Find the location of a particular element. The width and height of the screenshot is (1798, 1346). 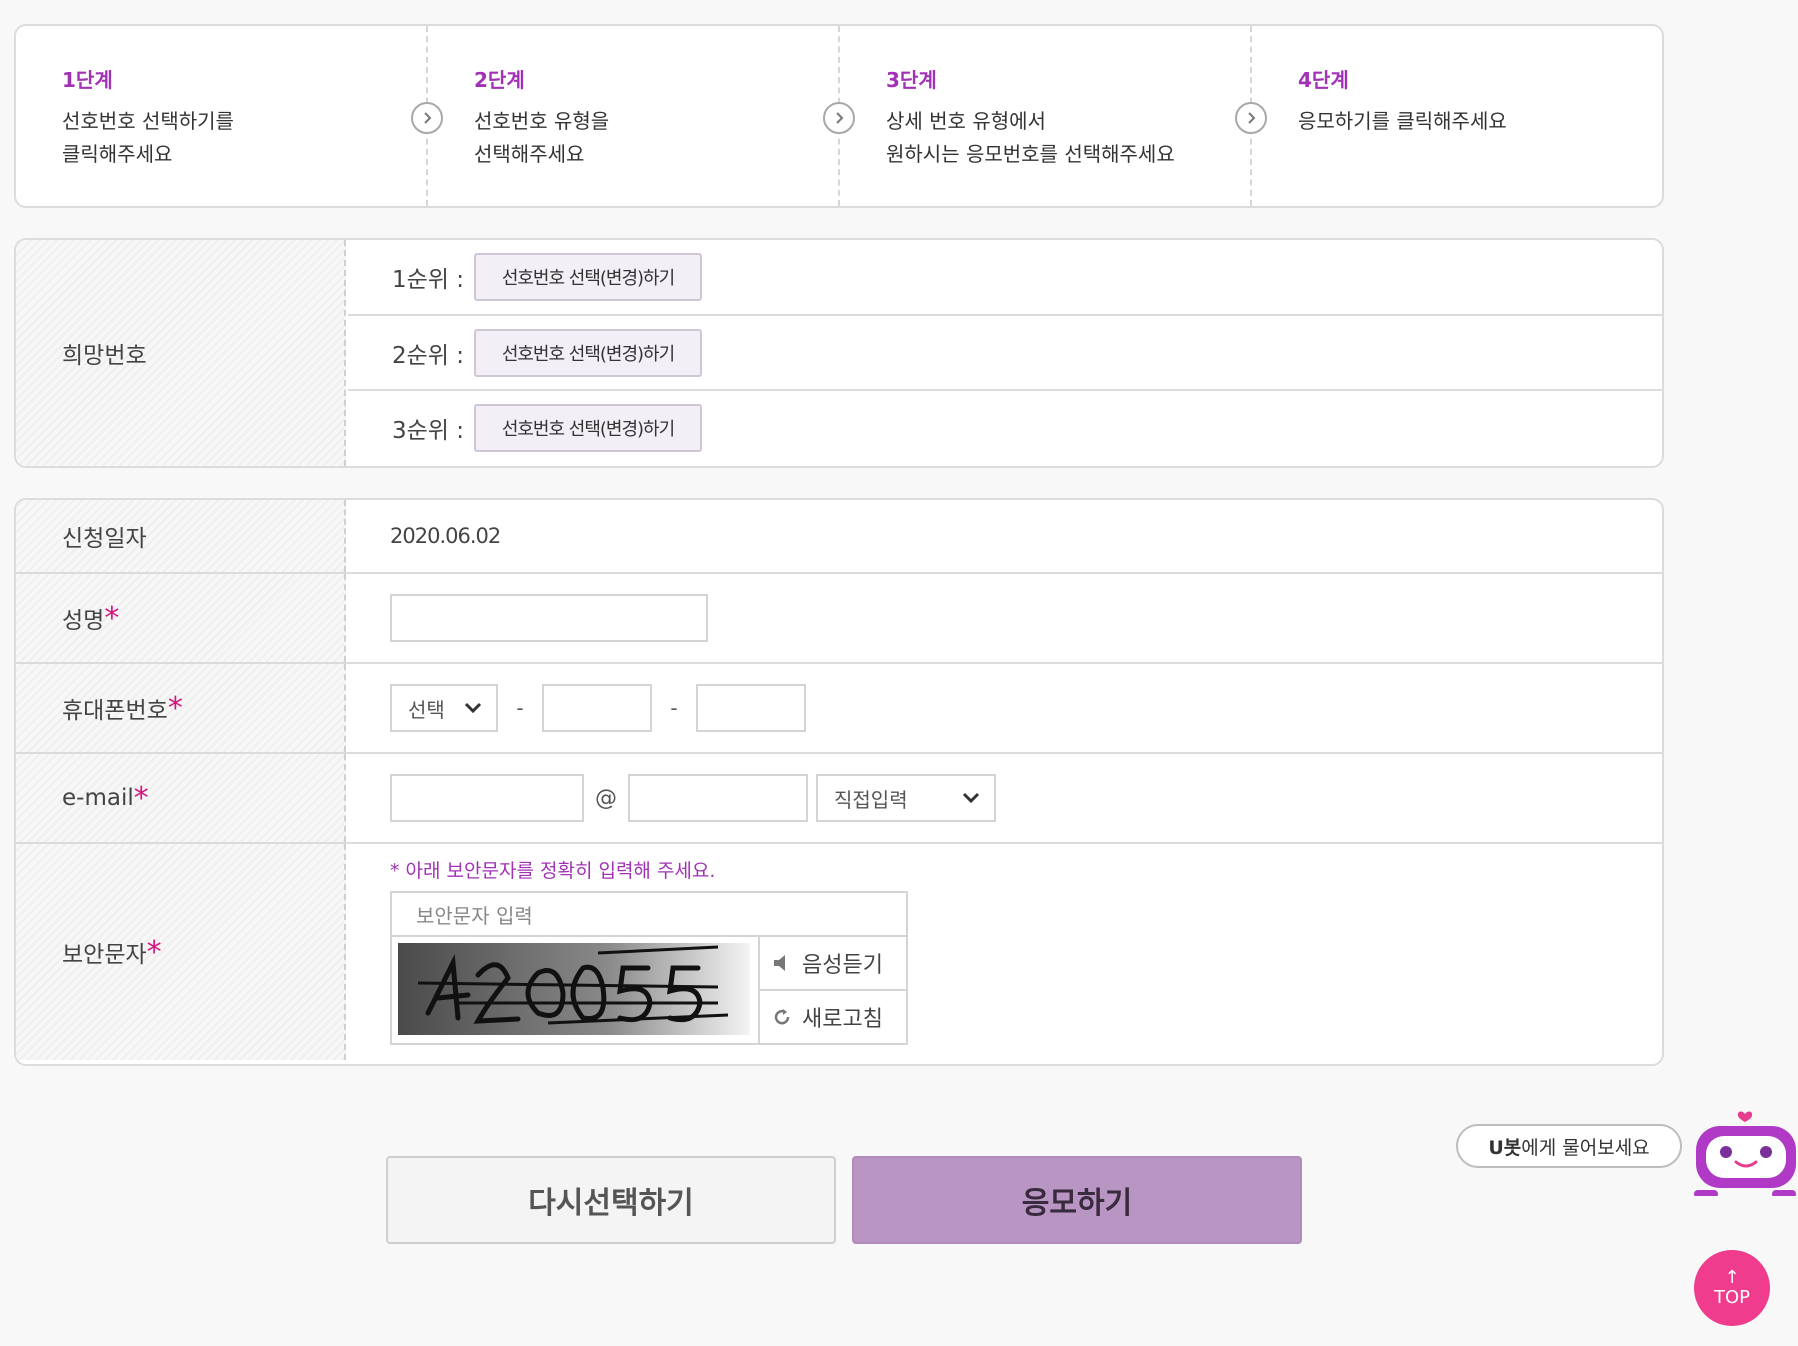

select-number-button-1: 선호번호 선택(변경)하기 is located at coordinates (588, 277).